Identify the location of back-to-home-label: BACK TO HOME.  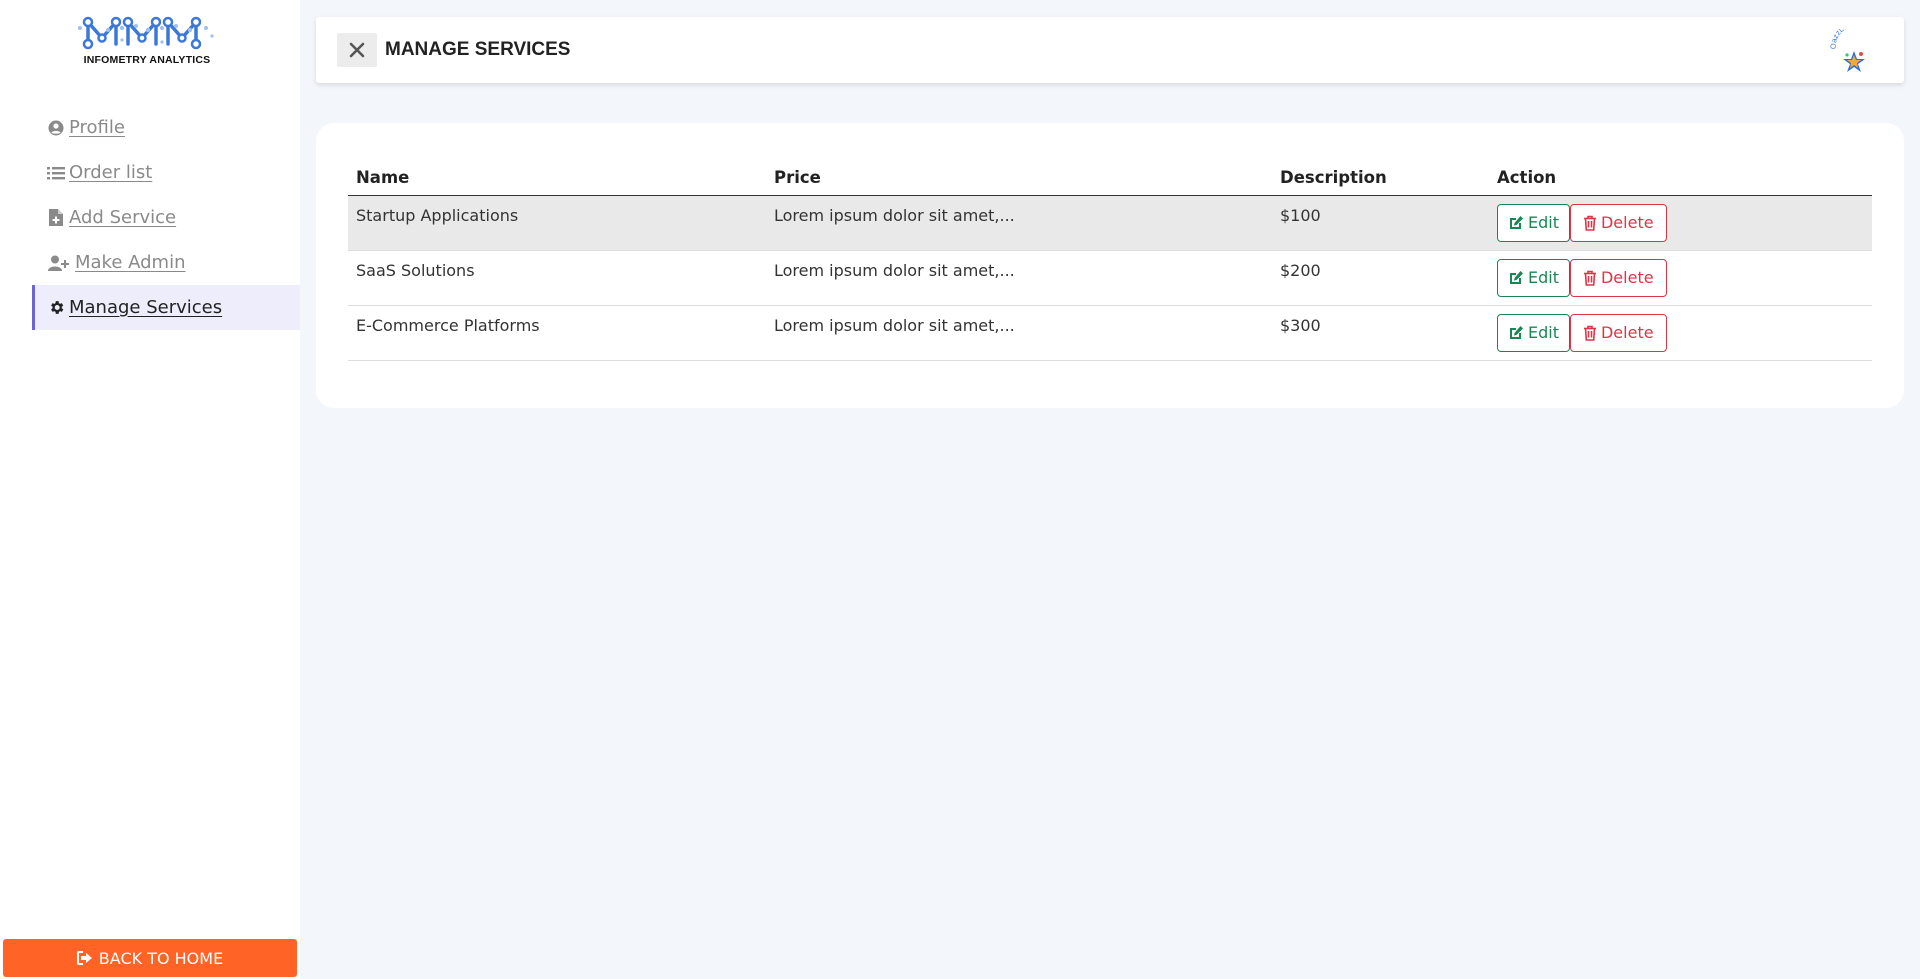
(161, 958).